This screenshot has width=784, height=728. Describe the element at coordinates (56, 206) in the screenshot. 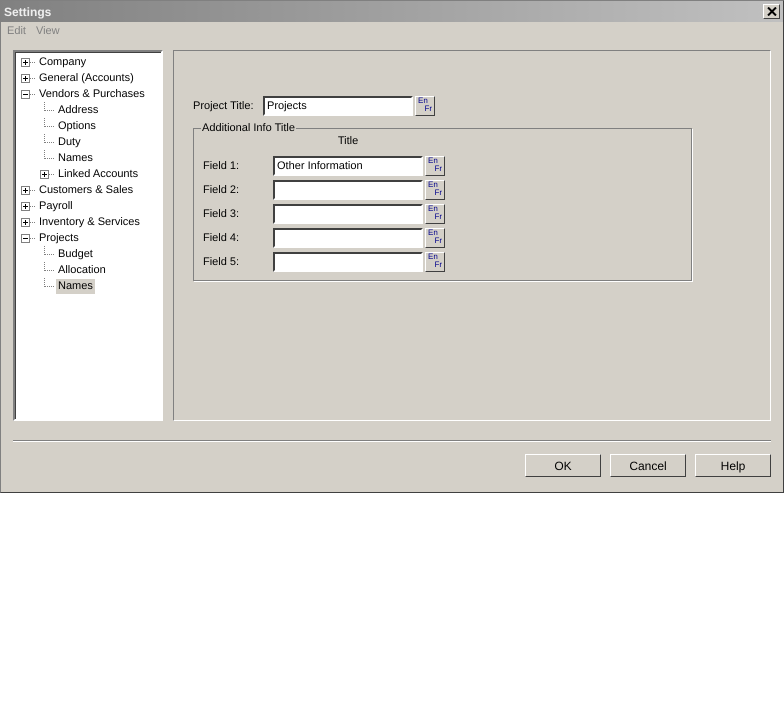

I see `tree-item: Payroll` at that location.